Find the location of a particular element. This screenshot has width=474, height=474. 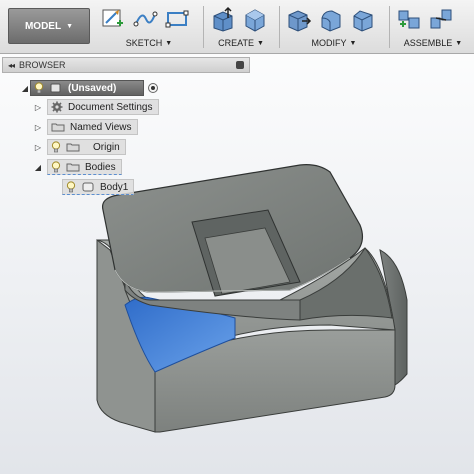

joint-icon is located at coordinates (441, 19).